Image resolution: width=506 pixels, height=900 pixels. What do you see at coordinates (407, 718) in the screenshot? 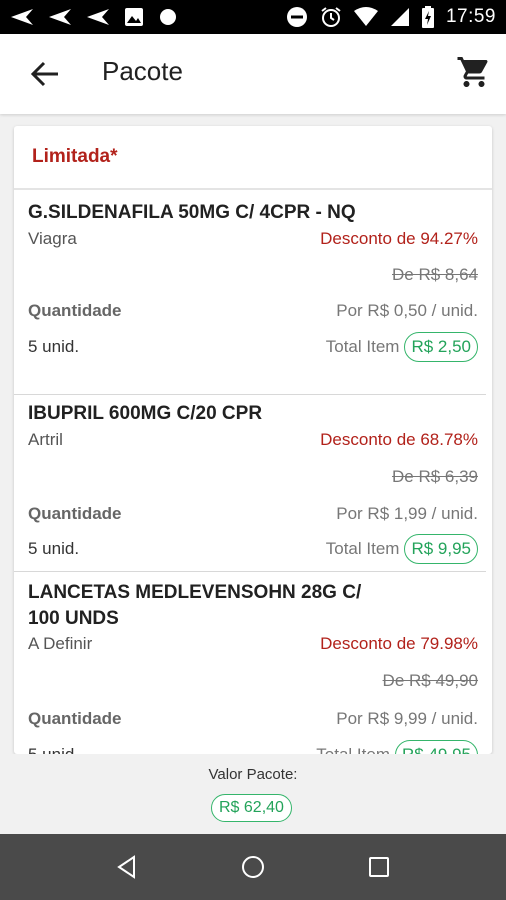
I see `unit-price: Por R$ 9,99 / unid.` at bounding box center [407, 718].